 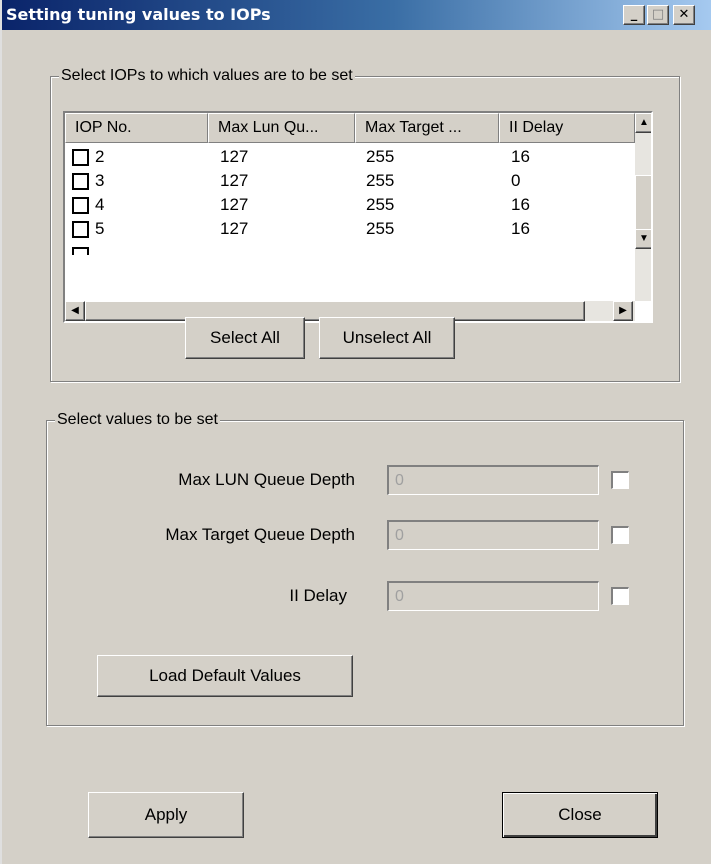 I want to click on column-header-iop-no: IOP No., so click(x=136, y=128).